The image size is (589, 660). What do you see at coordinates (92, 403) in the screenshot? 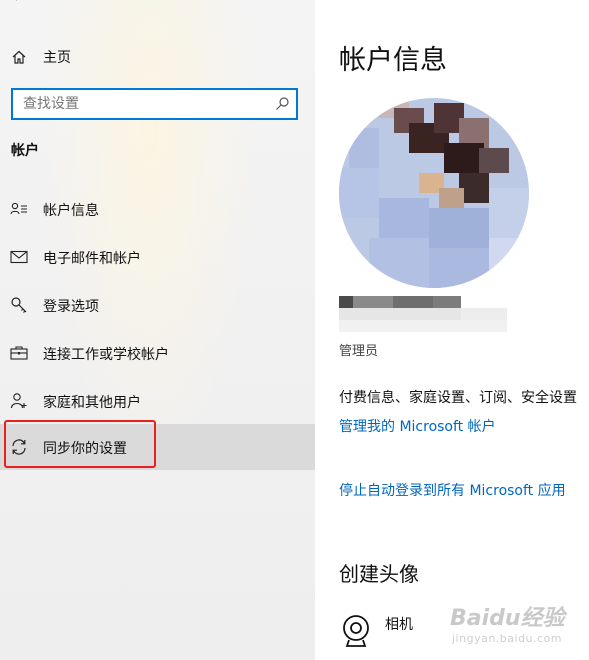
I see `sidebar-item-label: 家庭和其他用户` at bounding box center [92, 403].